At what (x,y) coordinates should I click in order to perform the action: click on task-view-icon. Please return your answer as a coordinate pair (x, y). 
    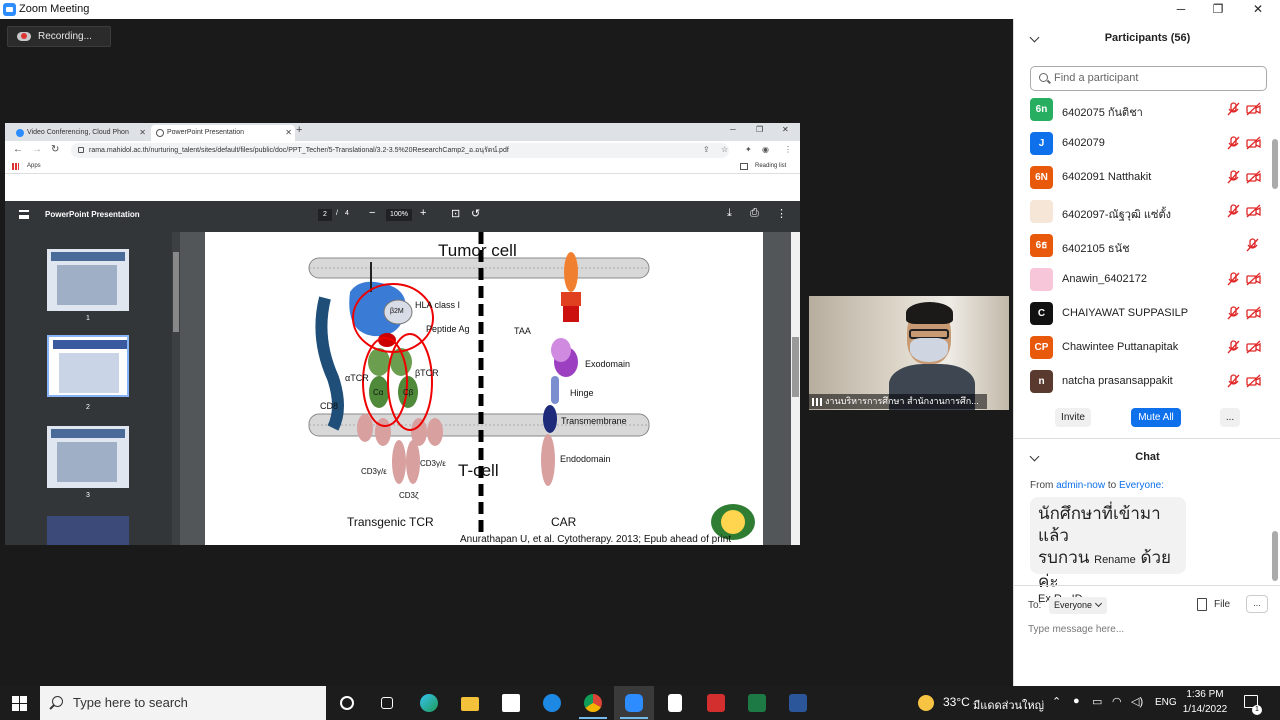
    Looking at the image, I should click on (387, 703).